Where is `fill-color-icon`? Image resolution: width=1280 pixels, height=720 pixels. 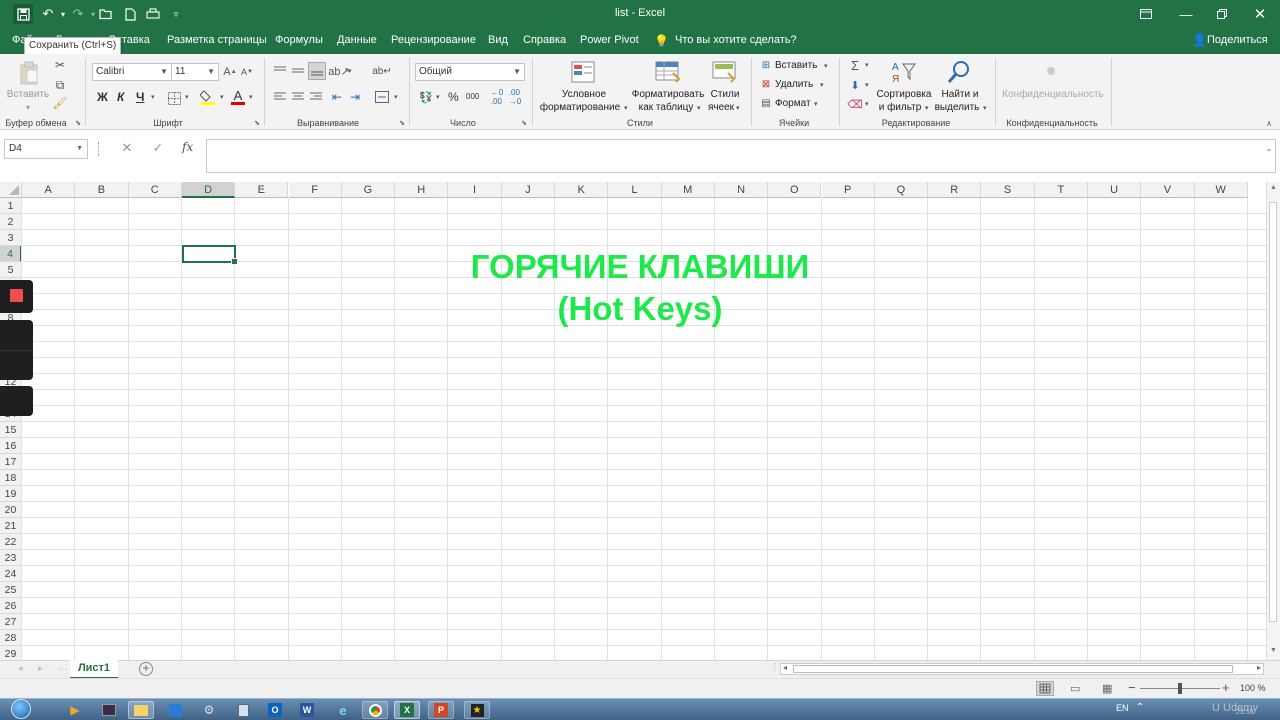
fill-color-icon is located at coordinates (208, 97).